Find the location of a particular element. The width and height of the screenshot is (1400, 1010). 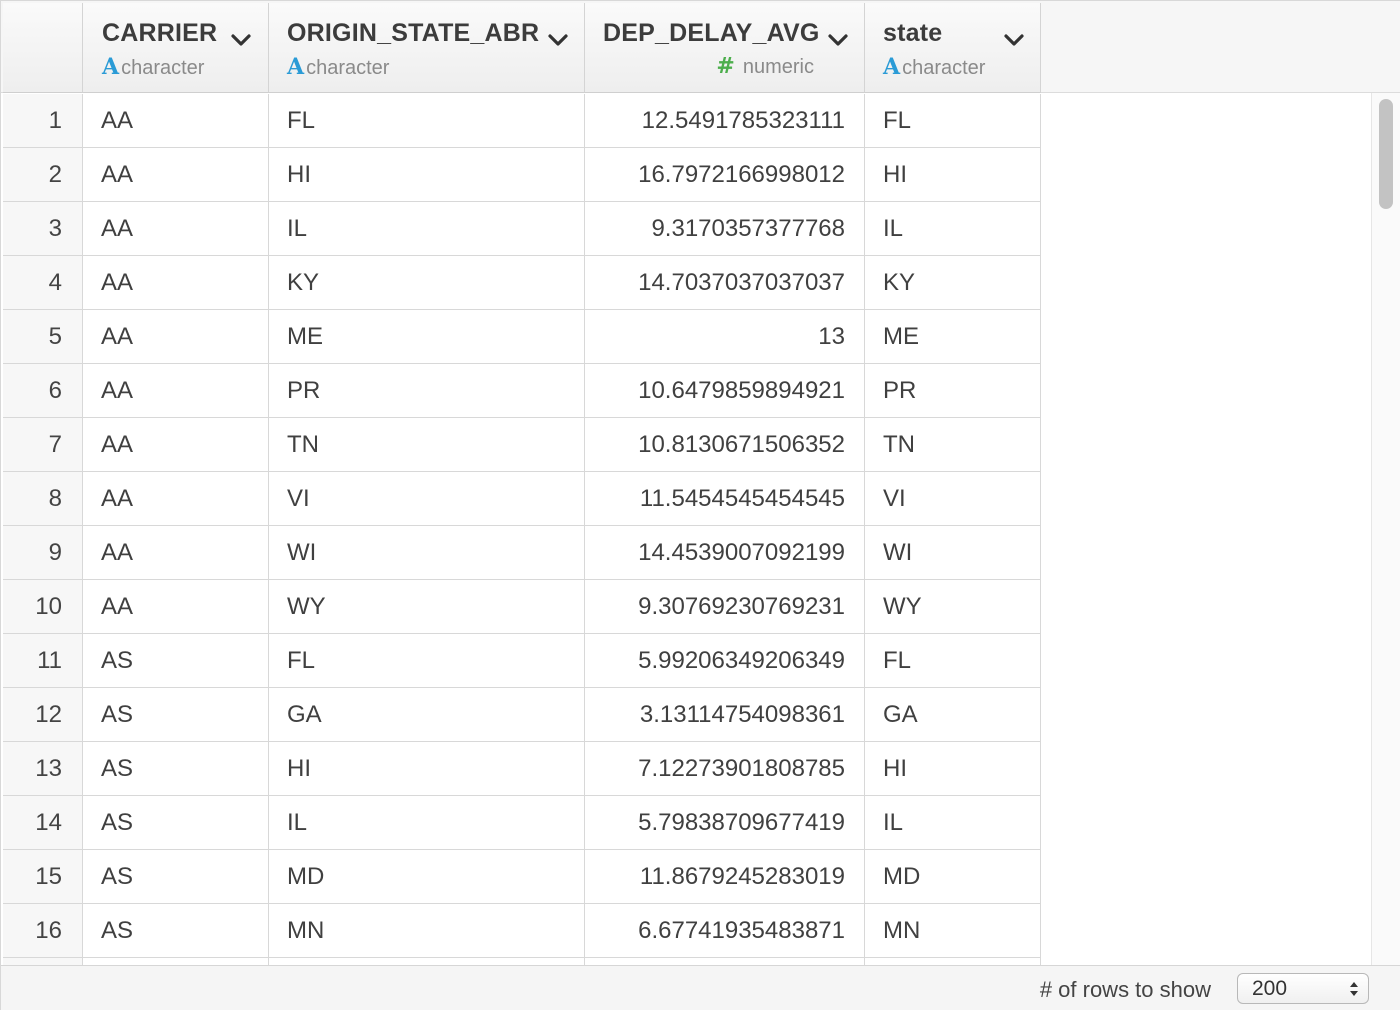

table-row: 9 AA WI 14.4539007092199 WI is located at coordinates (522, 553).